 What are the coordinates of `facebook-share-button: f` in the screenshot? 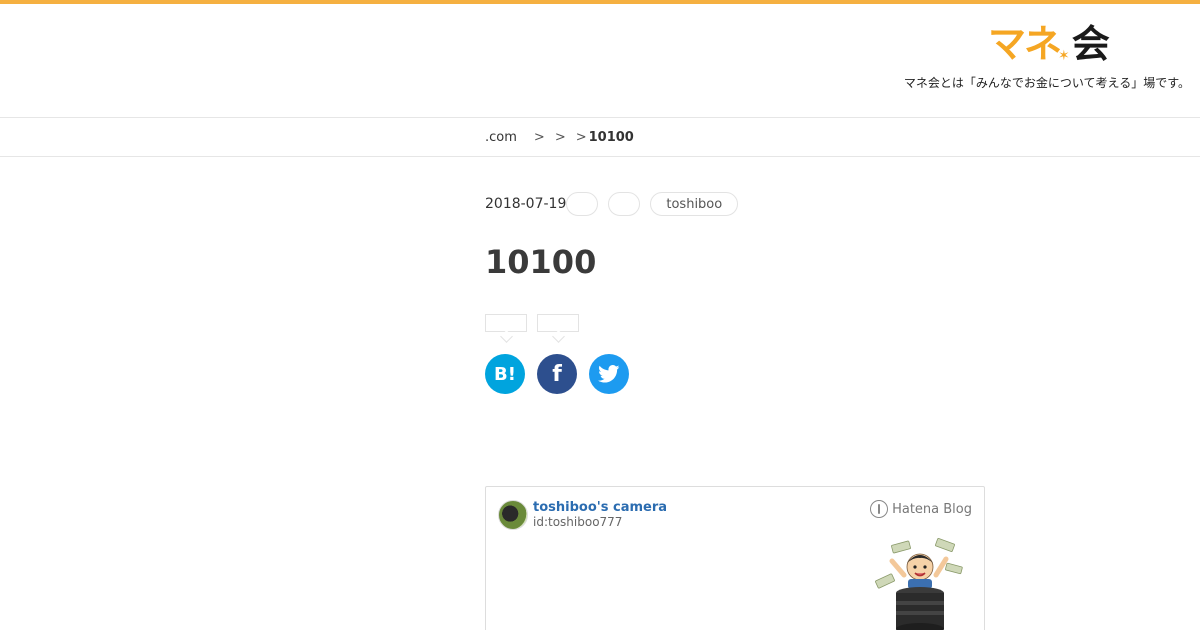 It's located at (557, 374).